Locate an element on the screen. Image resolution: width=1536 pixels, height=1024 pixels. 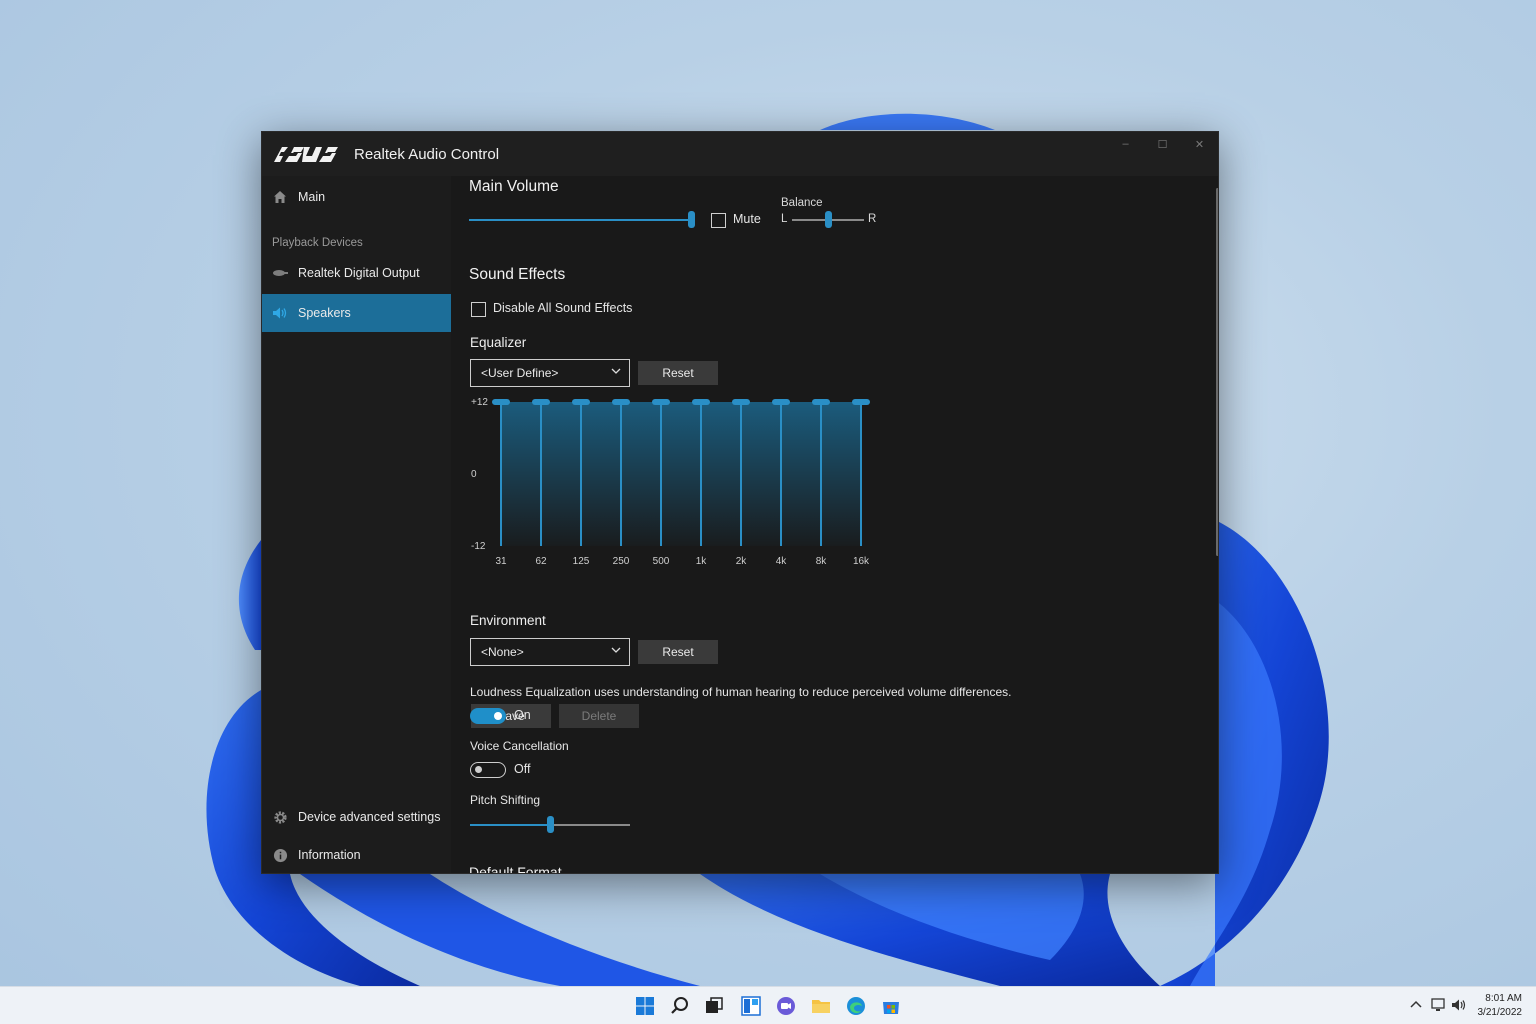
asus-logo is located at coordinates (306, 154).